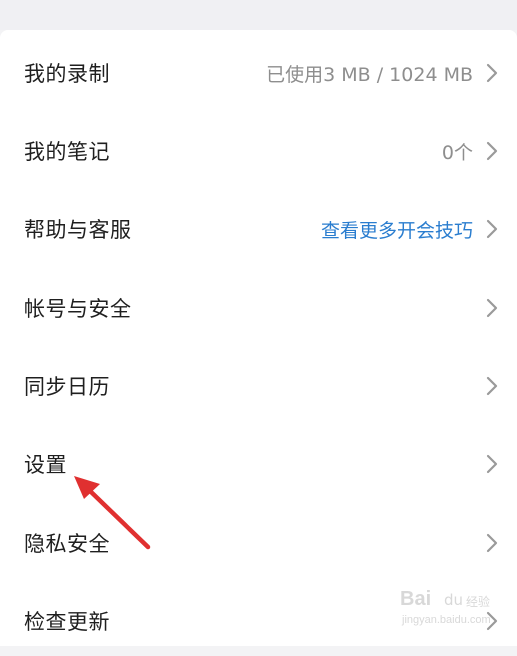 The width and height of the screenshot is (517, 656). I want to click on menu-item-label: 设置, so click(45, 465).